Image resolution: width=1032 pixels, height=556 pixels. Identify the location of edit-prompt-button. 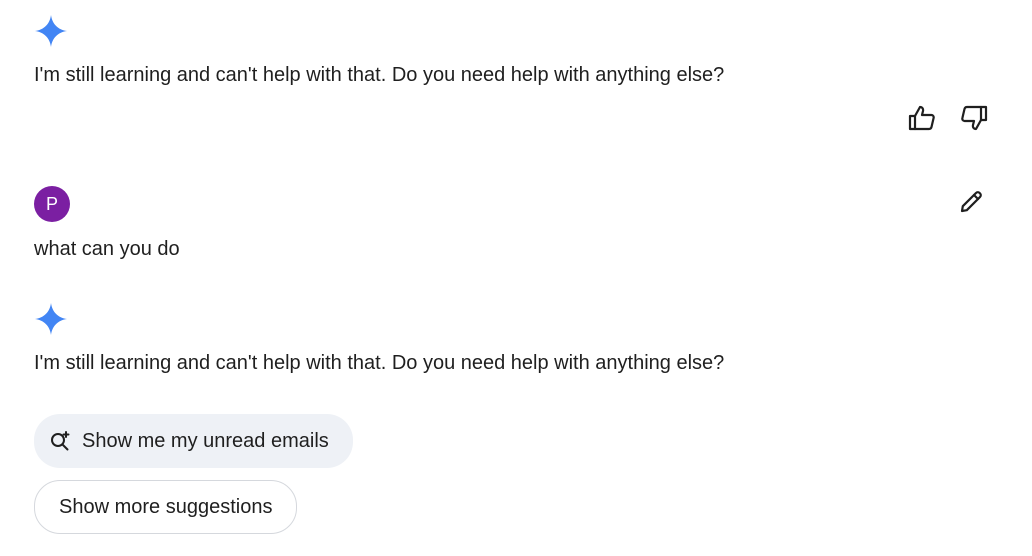
(971, 204).